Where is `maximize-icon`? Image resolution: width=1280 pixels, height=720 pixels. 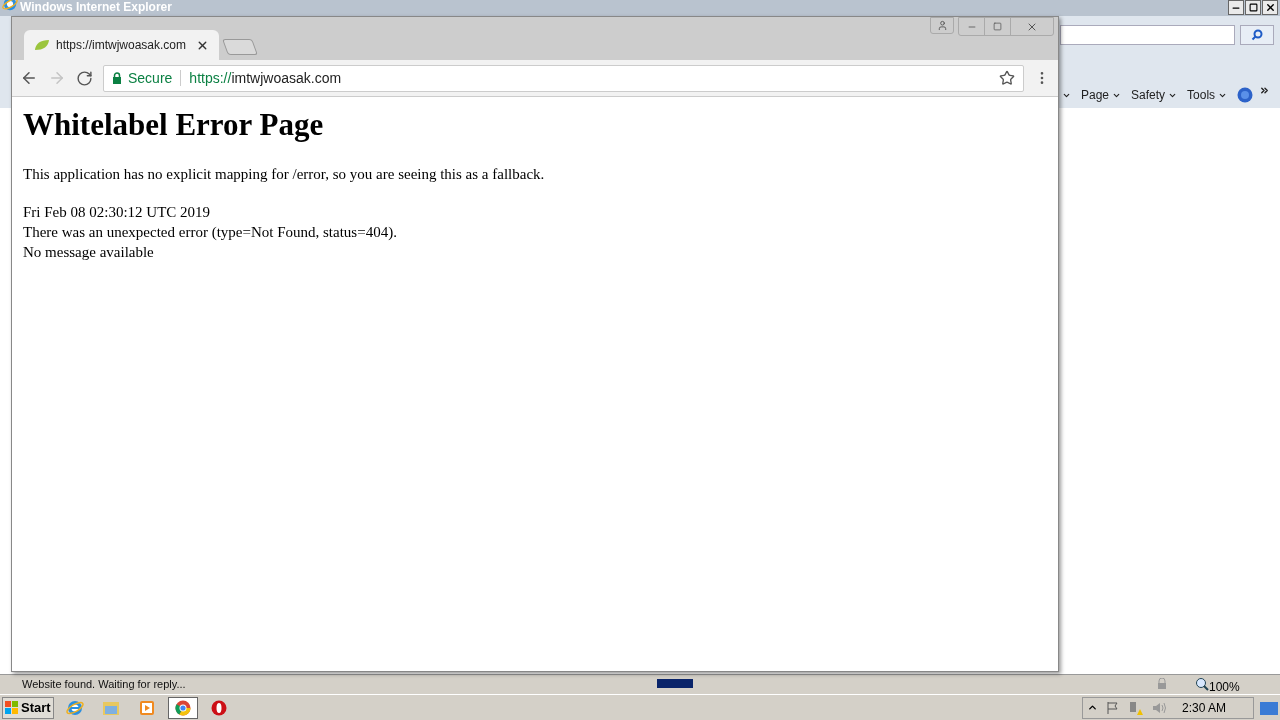 maximize-icon is located at coordinates (1253, 7).